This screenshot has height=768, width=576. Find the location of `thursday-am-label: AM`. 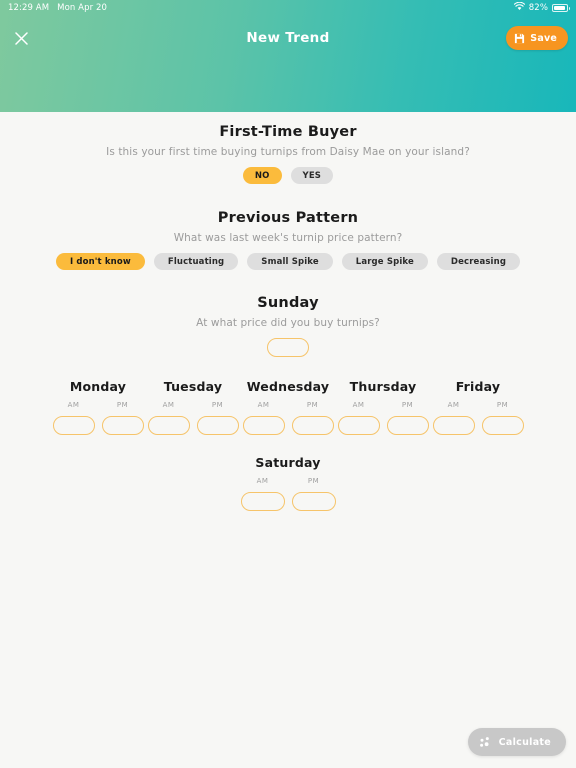

thursday-am-label: AM is located at coordinates (358, 405).